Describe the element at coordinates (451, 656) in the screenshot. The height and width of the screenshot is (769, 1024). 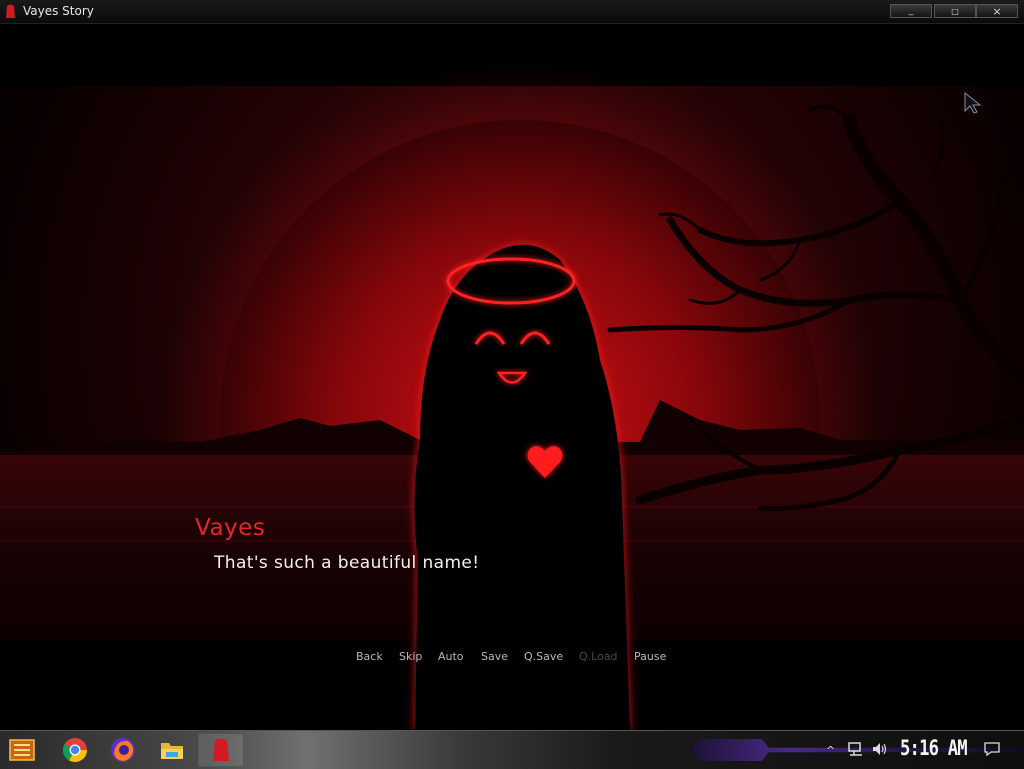
I see `quick-menu-auto: Auto` at that location.